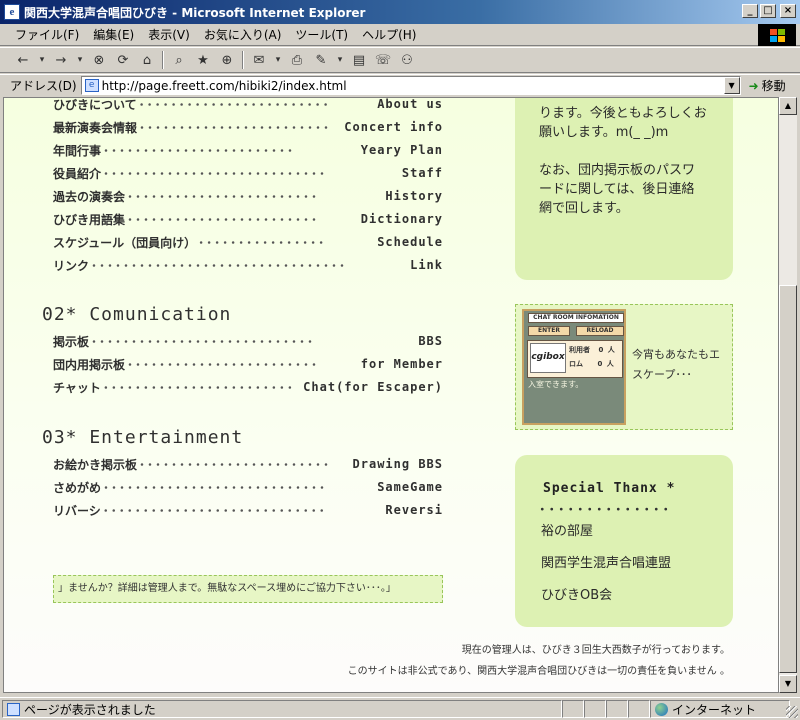  Describe the element at coordinates (383, 60) in the screenshot. I see `messenger-icon: ☏` at that location.